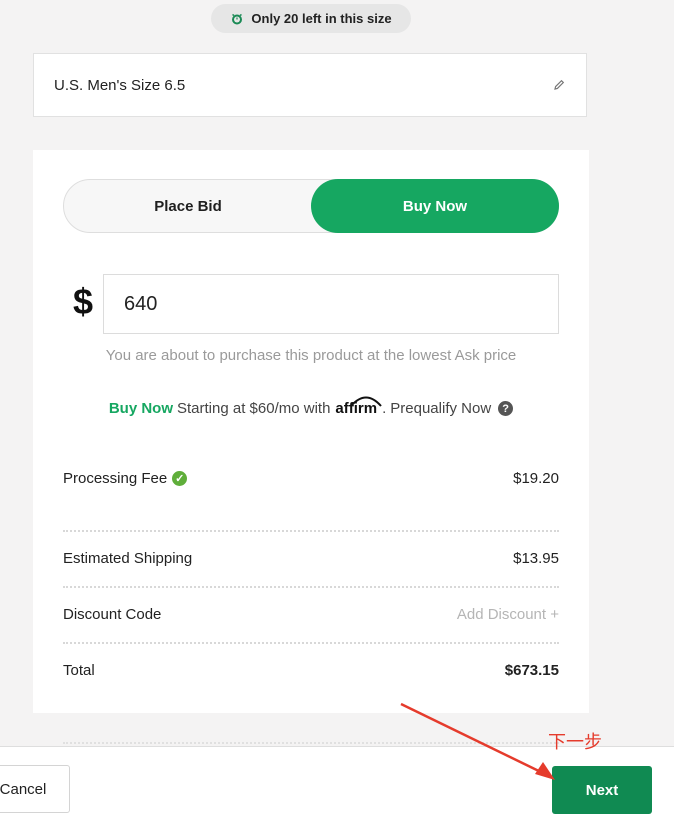  I want to click on shipping-label: Estimated Shipping, so click(128, 558).